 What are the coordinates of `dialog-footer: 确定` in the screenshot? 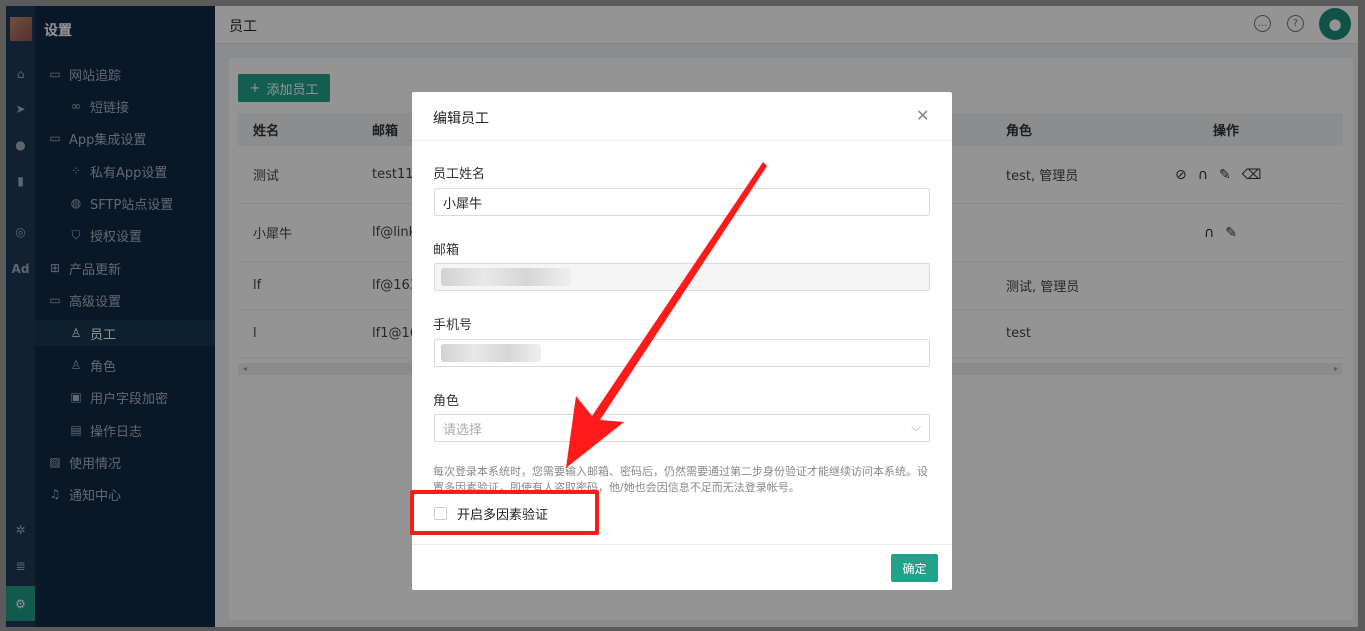 It's located at (682, 567).